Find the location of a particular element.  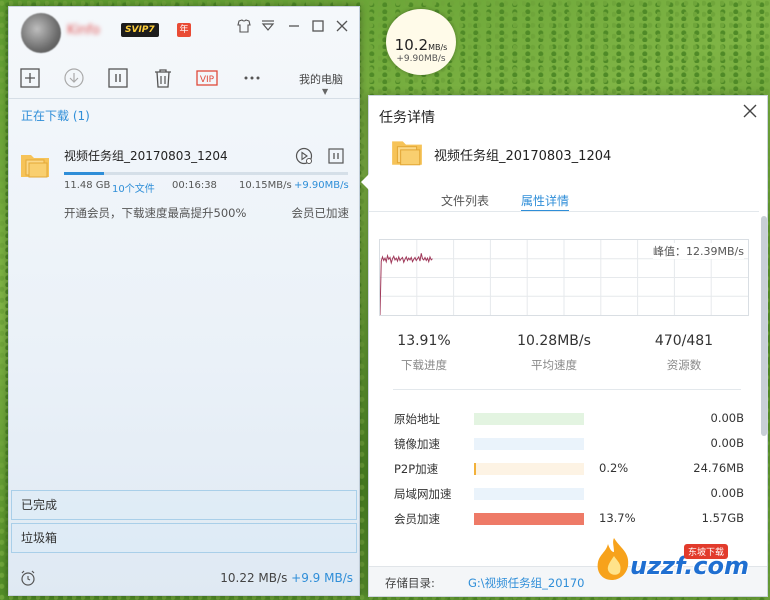

year-badge: 年 is located at coordinates (184, 30).